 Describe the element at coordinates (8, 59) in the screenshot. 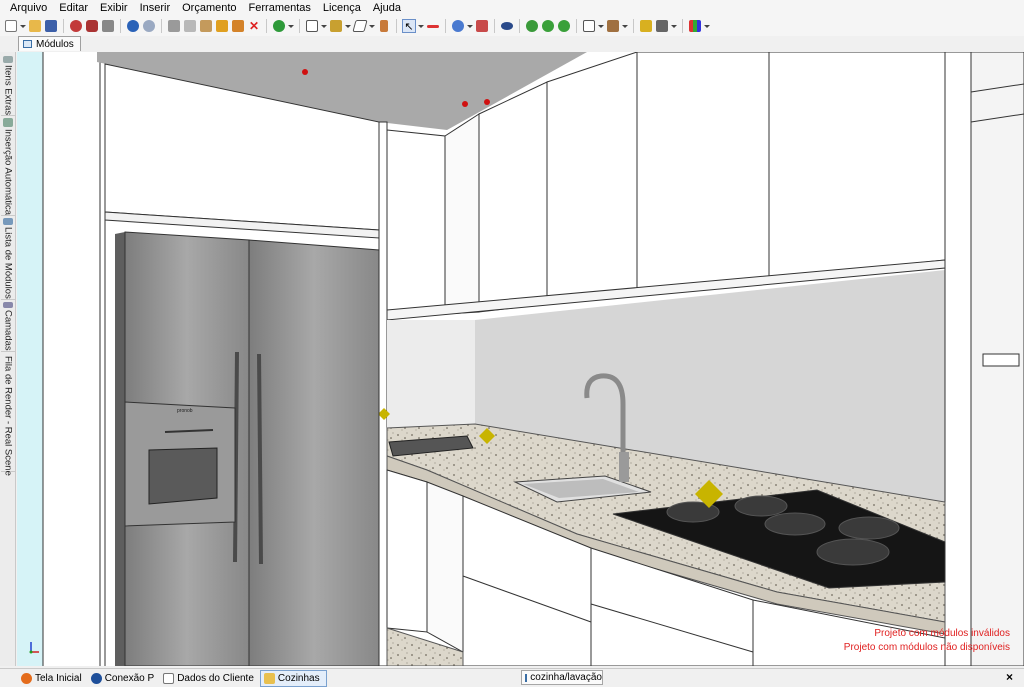

I see `items-icon` at that location.